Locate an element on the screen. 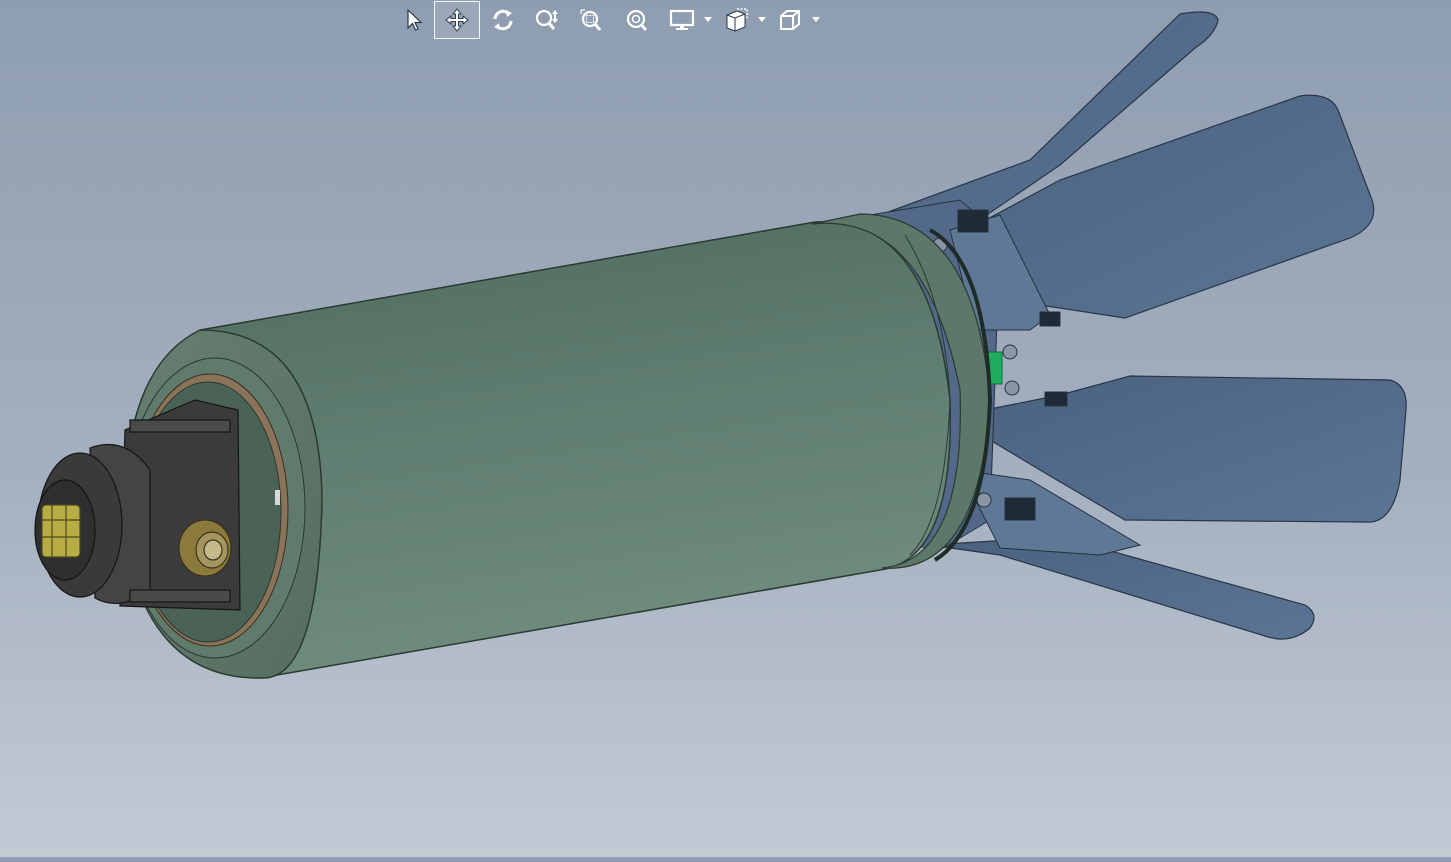 The image size is (1451, 862). move-cross-icon is located at coordinates (457, 20).